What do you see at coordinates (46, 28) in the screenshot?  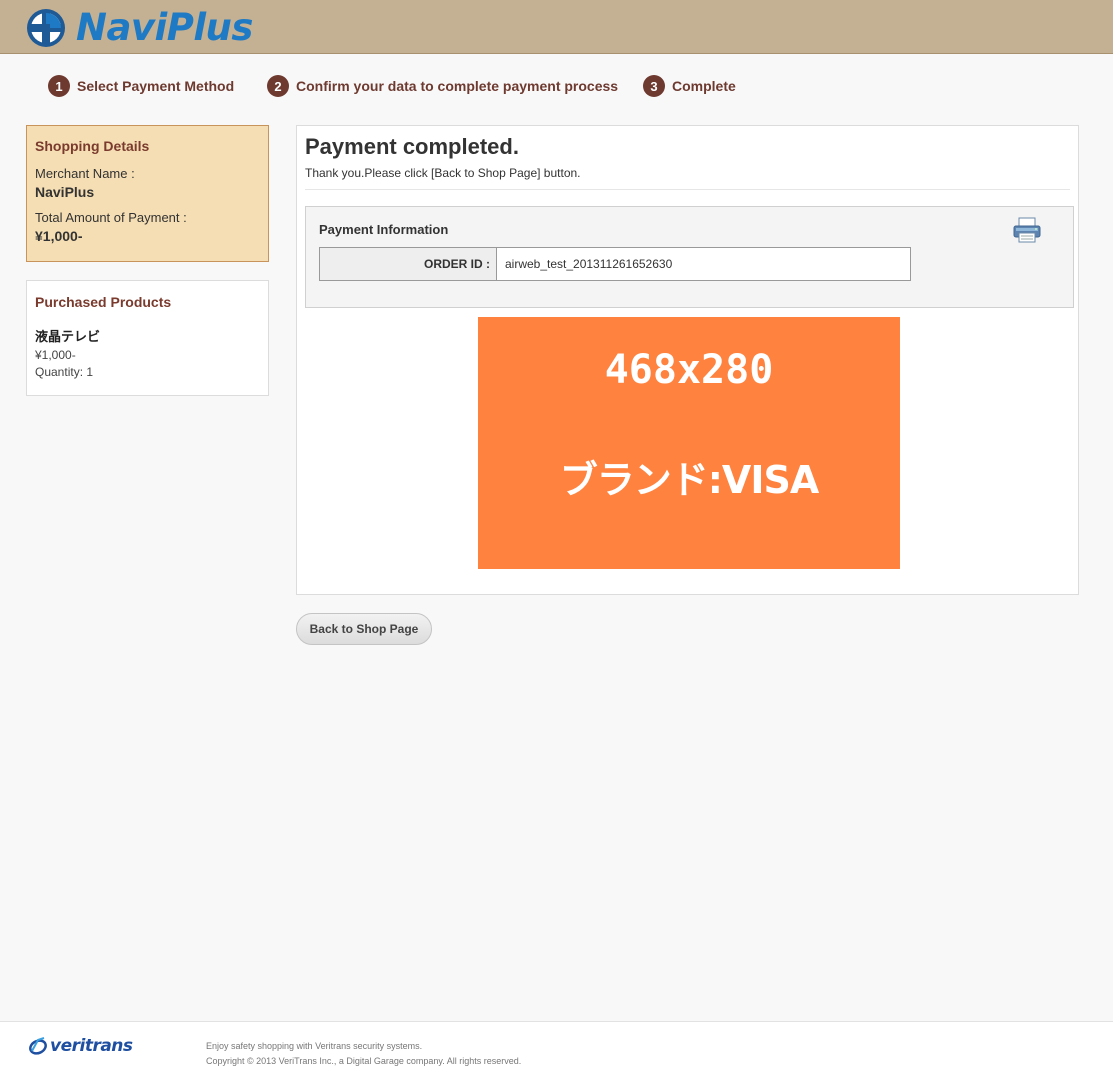 I see `naviplus-logo-icon` at bounding box center [46, 28].